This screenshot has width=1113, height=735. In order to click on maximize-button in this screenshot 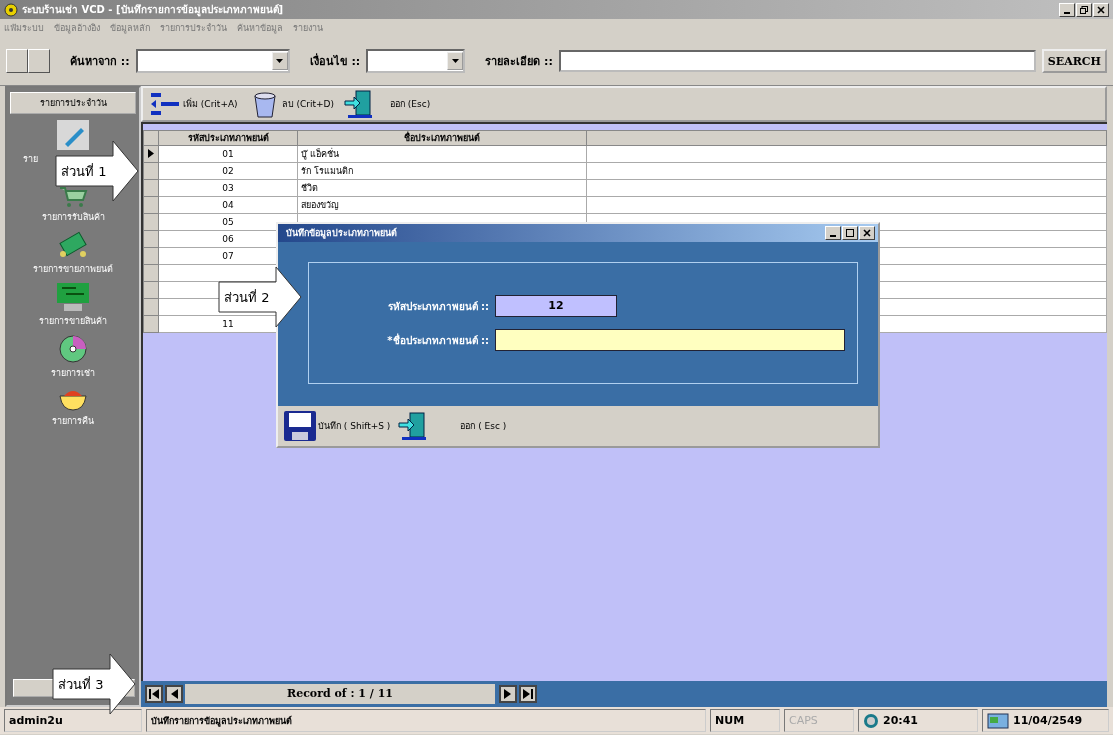, I will do `click(850, 233)`.